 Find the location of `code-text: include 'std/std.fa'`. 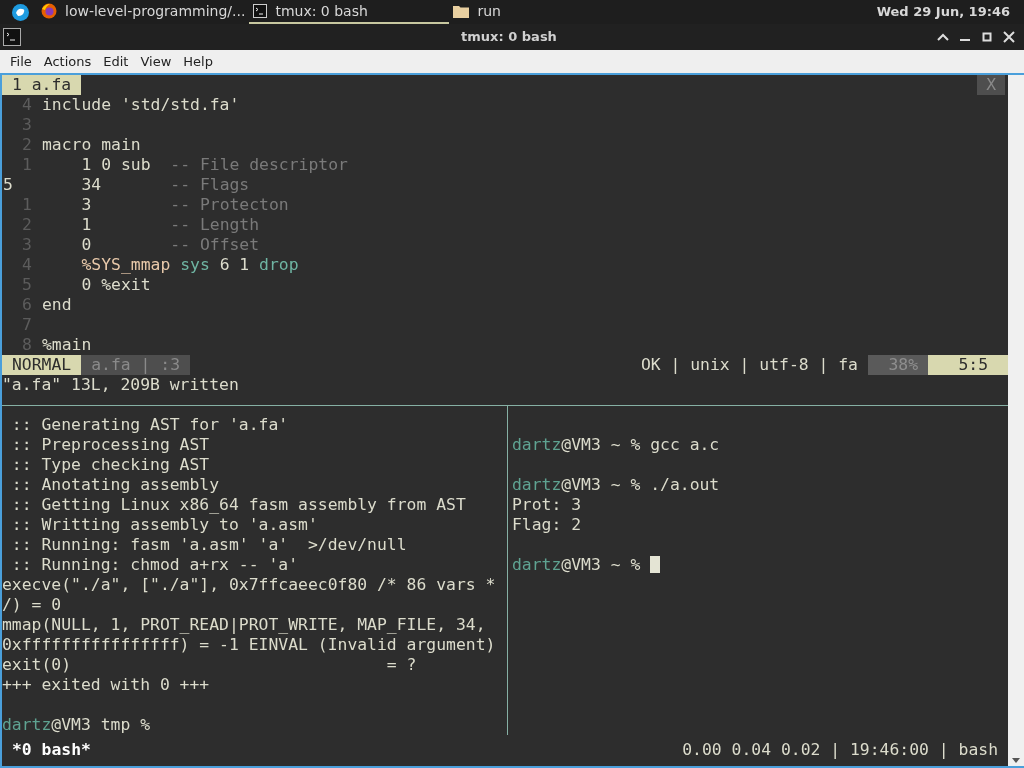

code-text: include 'std/std.fa' is located at coordinates (141, 105).